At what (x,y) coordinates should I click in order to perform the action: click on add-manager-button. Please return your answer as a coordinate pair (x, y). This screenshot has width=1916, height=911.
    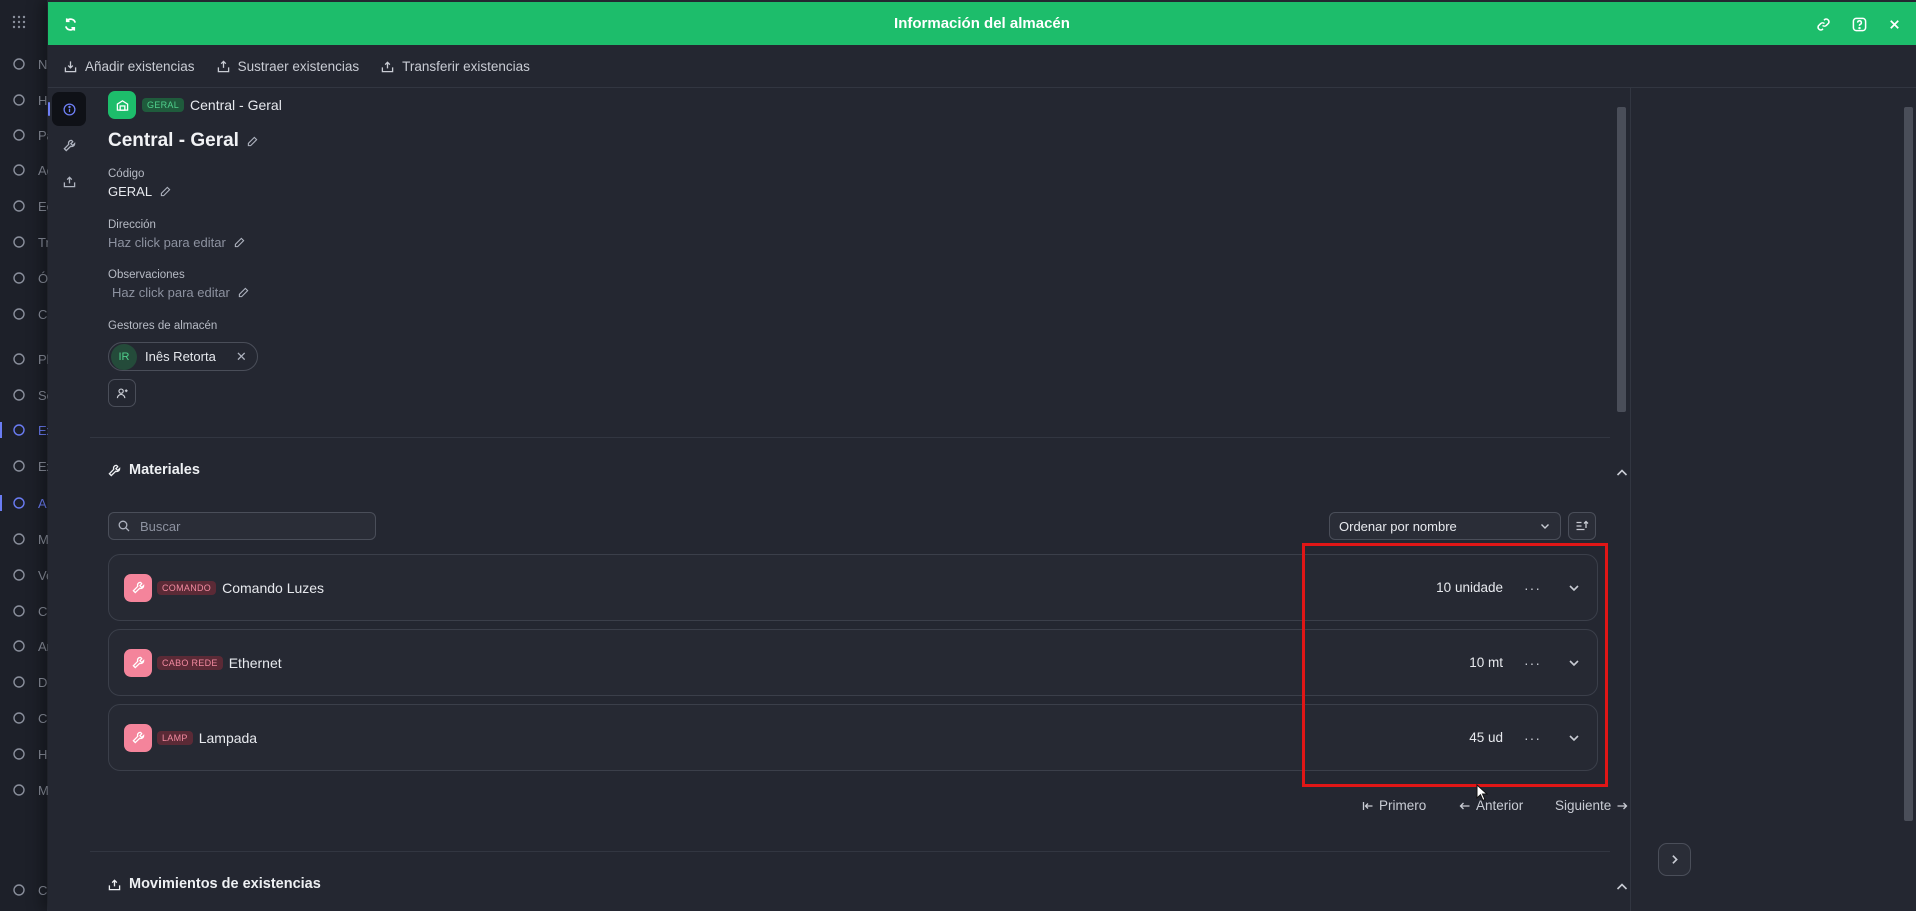
    Looking at the image, I should click on (122, 393).